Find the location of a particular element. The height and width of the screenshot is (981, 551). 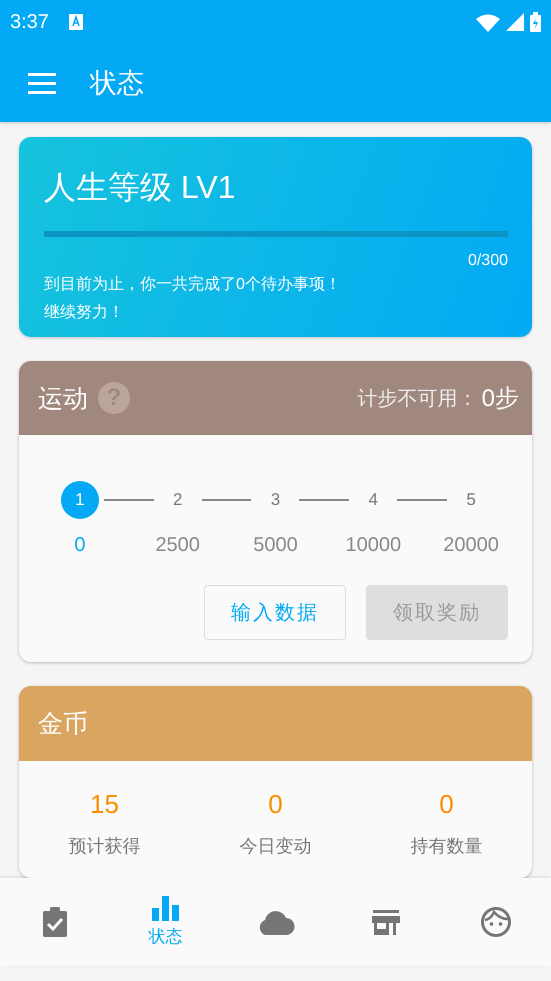

bar-chart-icon is located at coordinates (165, 908).